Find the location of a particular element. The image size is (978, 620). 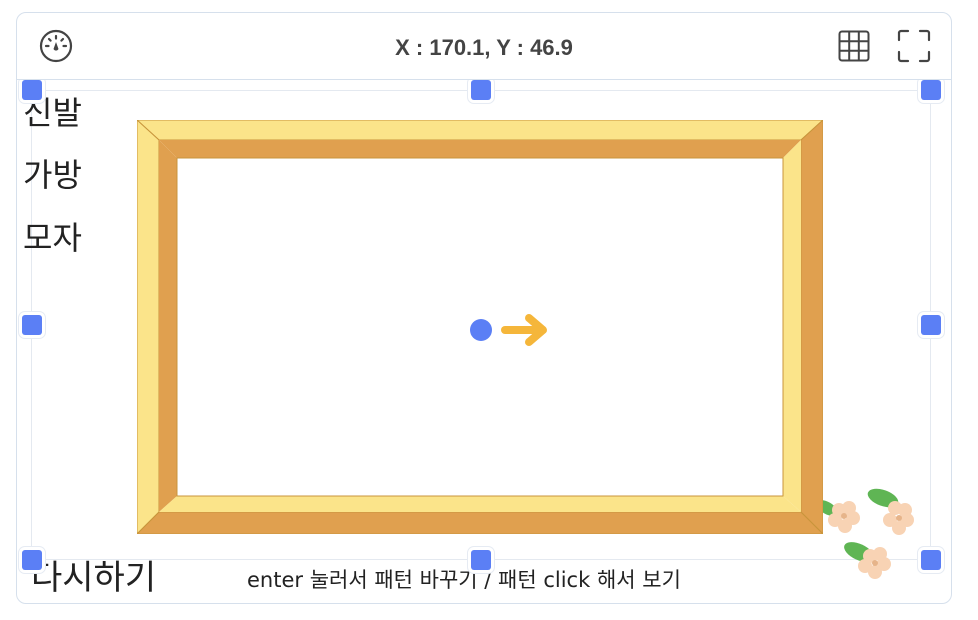

resize-handle-top-right is located at coordinates (931, 90).